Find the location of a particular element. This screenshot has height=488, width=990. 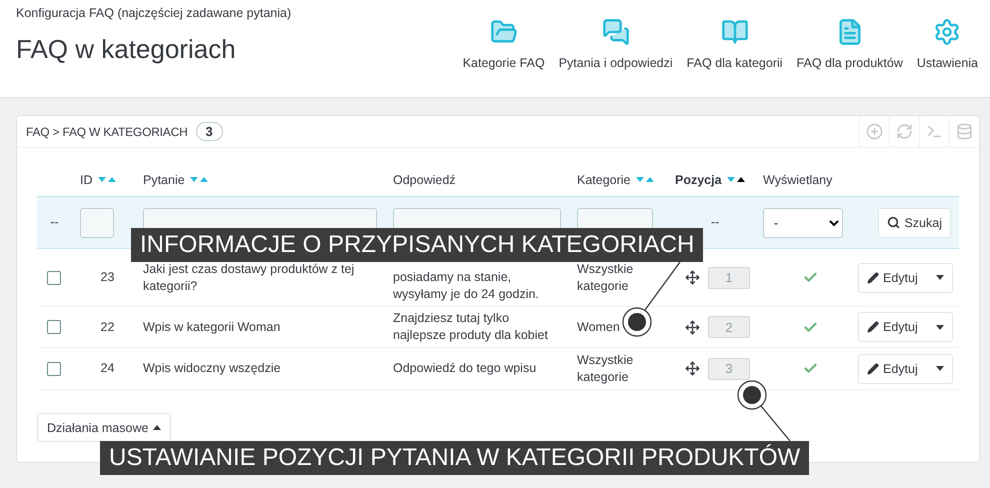

search-button: Szukaj is located at coordinates (914, 223).